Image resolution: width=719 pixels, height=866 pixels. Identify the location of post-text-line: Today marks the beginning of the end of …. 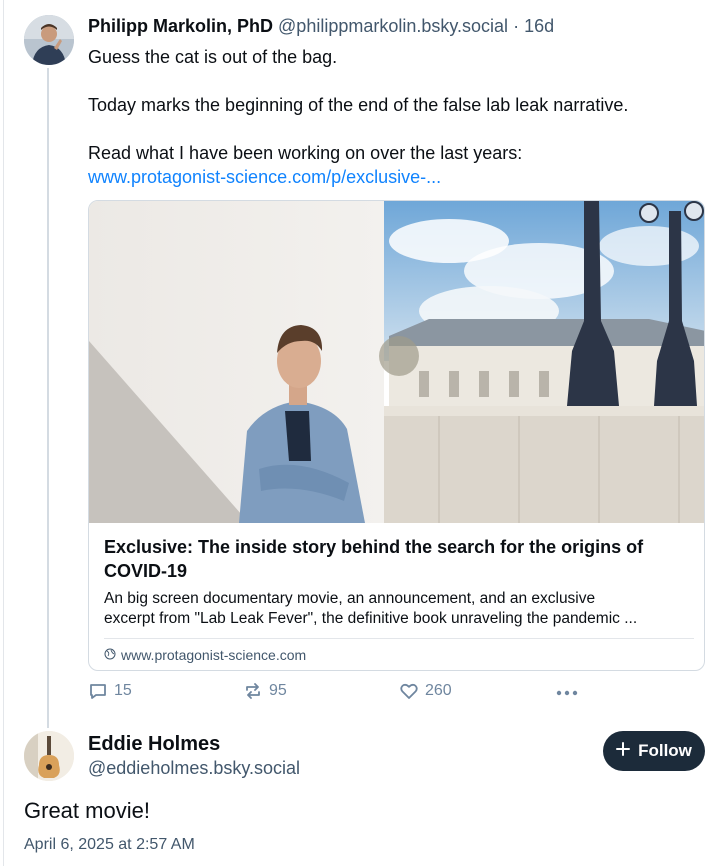
(358, 105).